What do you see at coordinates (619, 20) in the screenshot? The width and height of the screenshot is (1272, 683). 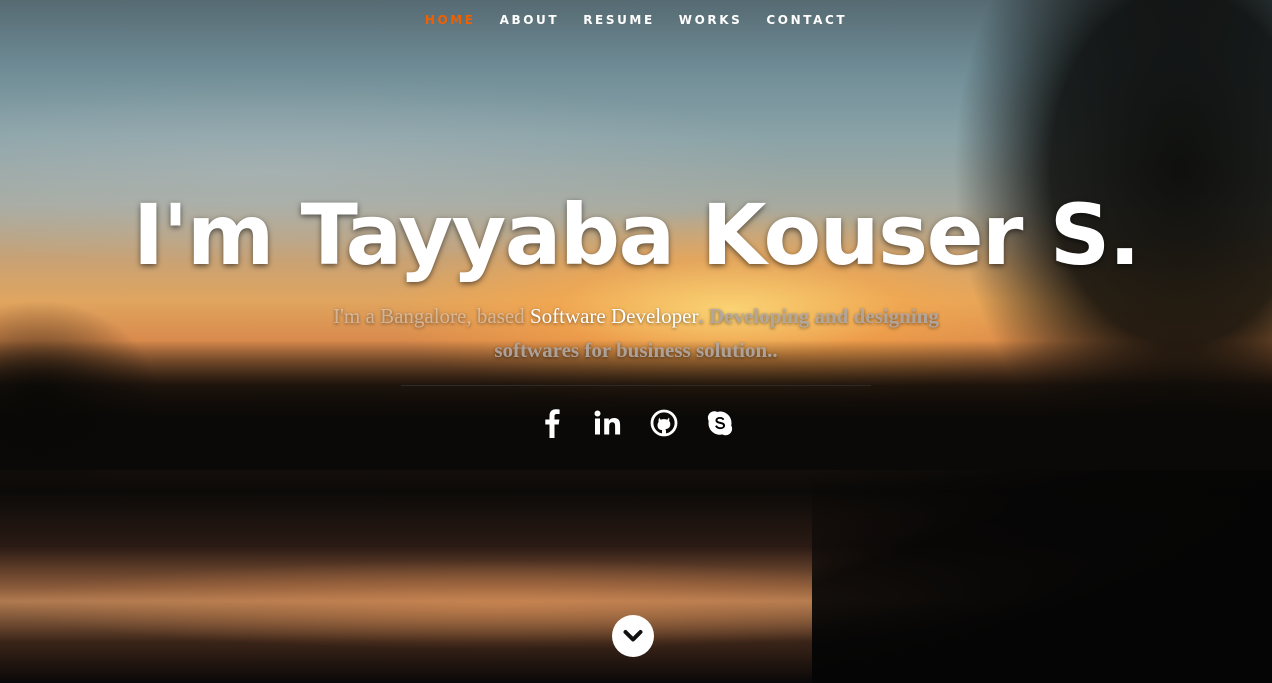 I see `nav-item-resume: RESUME` at bounding box center [619, 20].